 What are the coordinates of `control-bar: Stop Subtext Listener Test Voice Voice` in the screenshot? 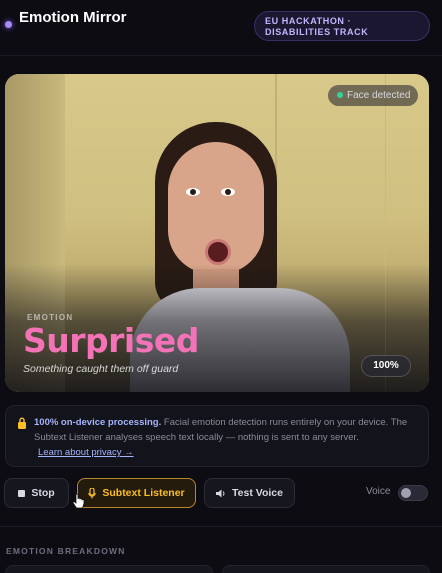 It's located at (221, 495).